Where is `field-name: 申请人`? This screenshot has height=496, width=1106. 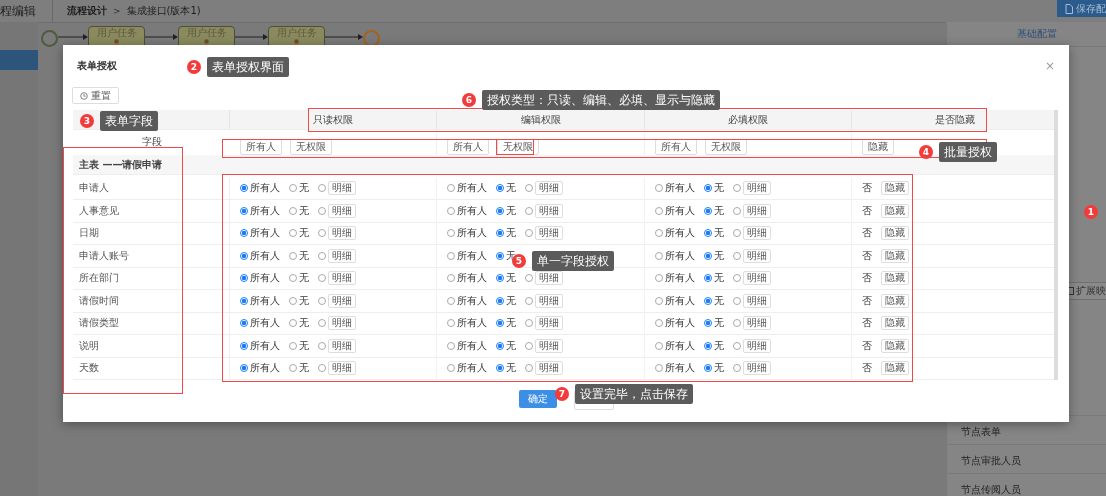 field-name: 申请人 is located at coordinates (151, 188).